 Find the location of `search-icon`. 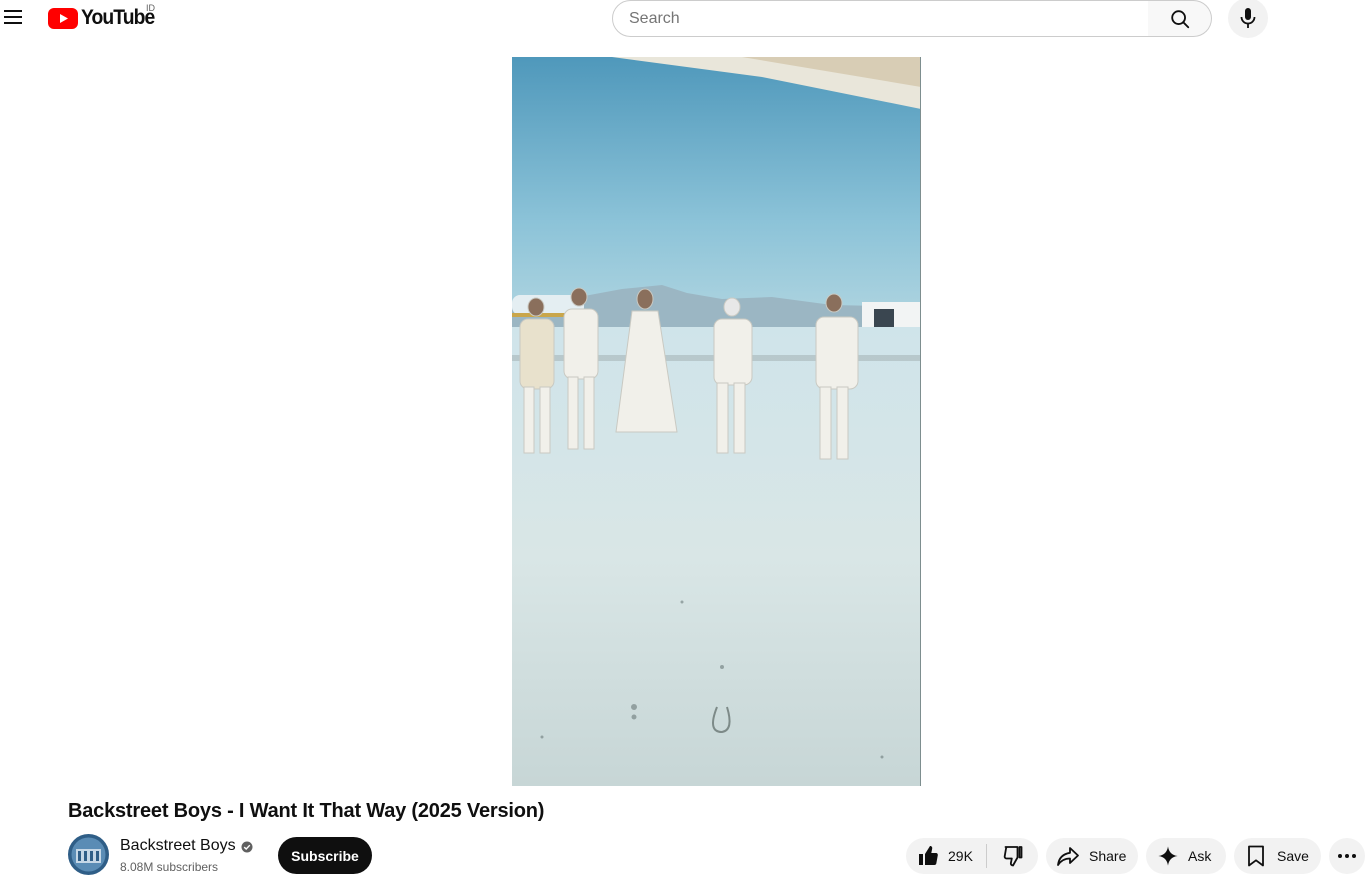

search-icon is located at coordinates (1179, 18).